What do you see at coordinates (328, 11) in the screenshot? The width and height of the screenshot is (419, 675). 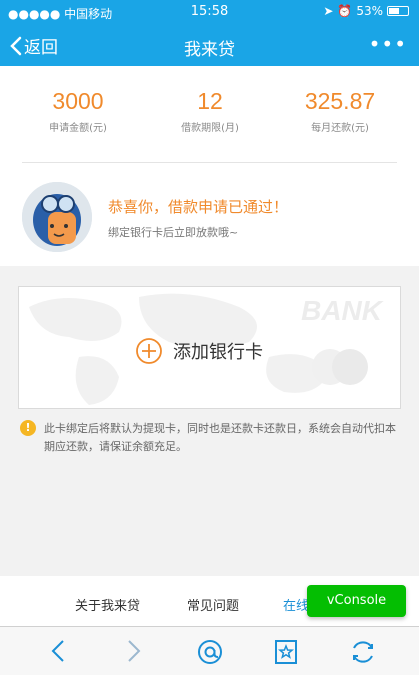 I see `location-icon: ➤` at bounding box center [328, 11].